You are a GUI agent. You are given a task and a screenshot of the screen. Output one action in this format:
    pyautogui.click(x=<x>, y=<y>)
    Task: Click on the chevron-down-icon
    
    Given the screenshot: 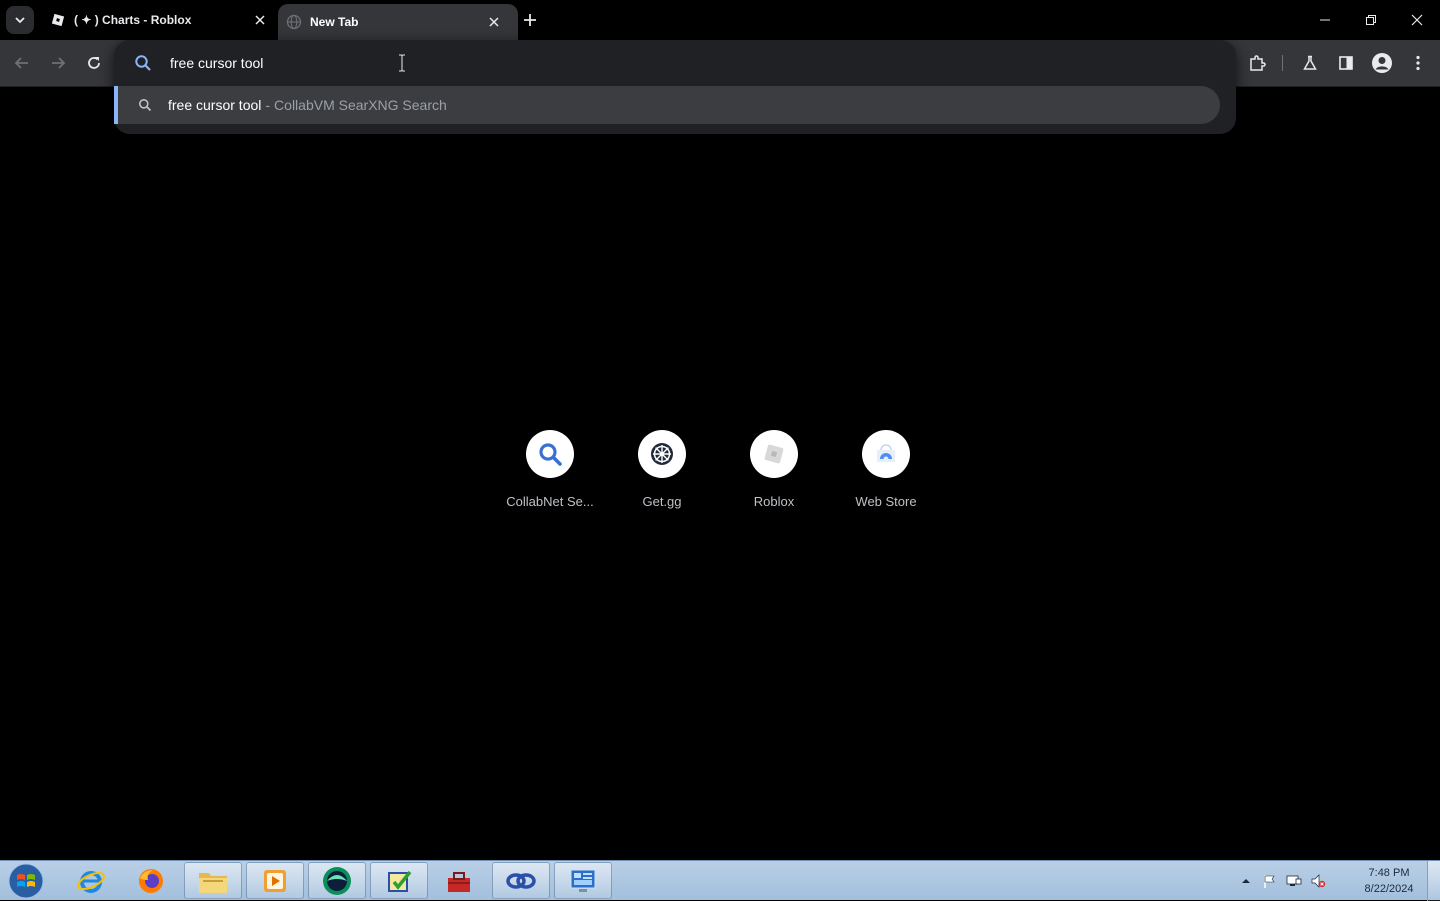 What is the action you would take?
    pyautogui.click(x=20, y=20)
    